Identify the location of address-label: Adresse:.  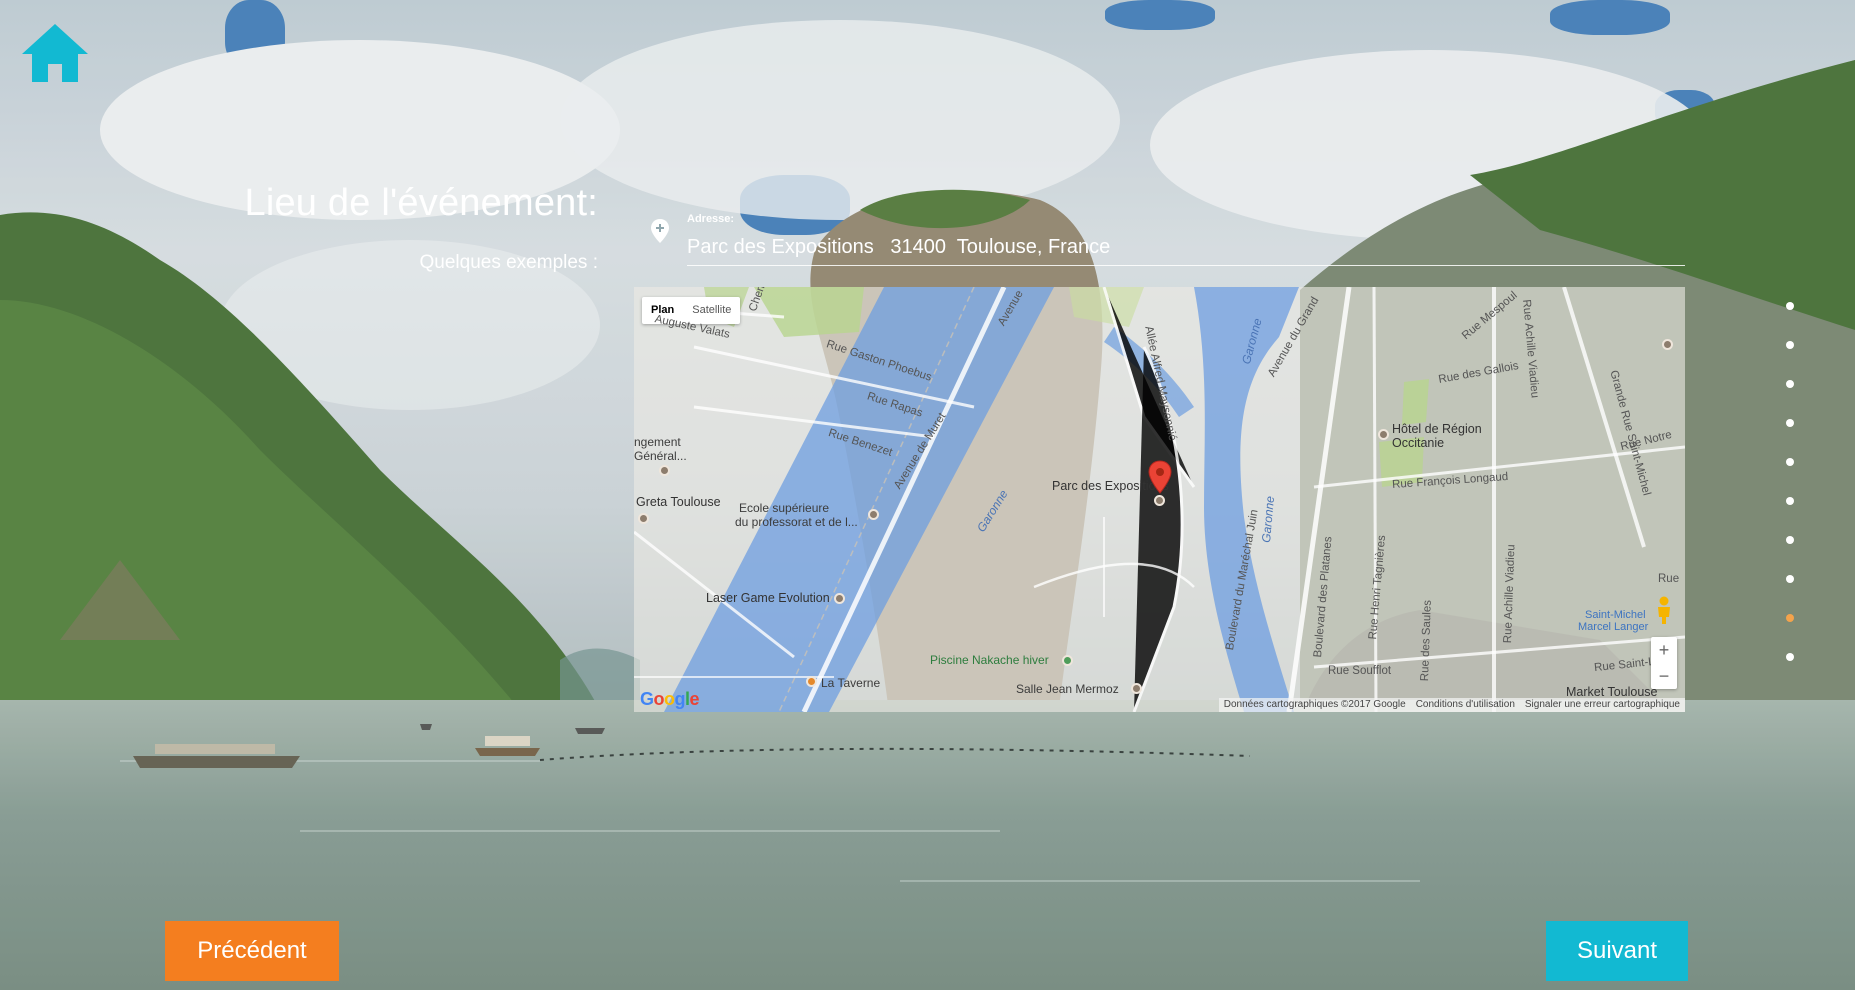
(711, 219).